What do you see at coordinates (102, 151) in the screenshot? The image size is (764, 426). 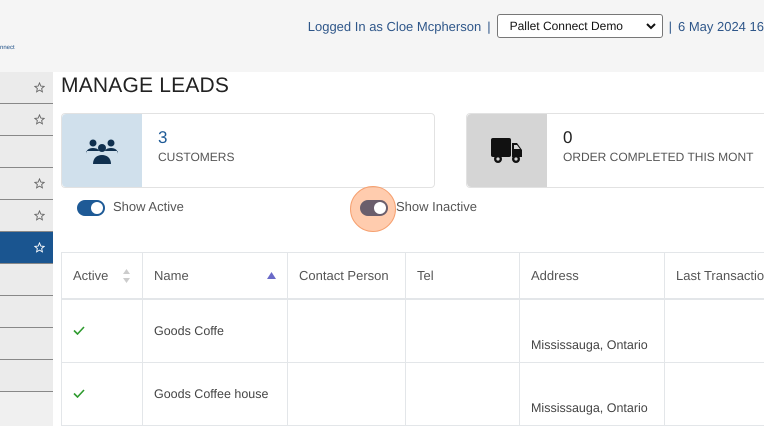 I see `users-icon` at bounding box center [102, 151].